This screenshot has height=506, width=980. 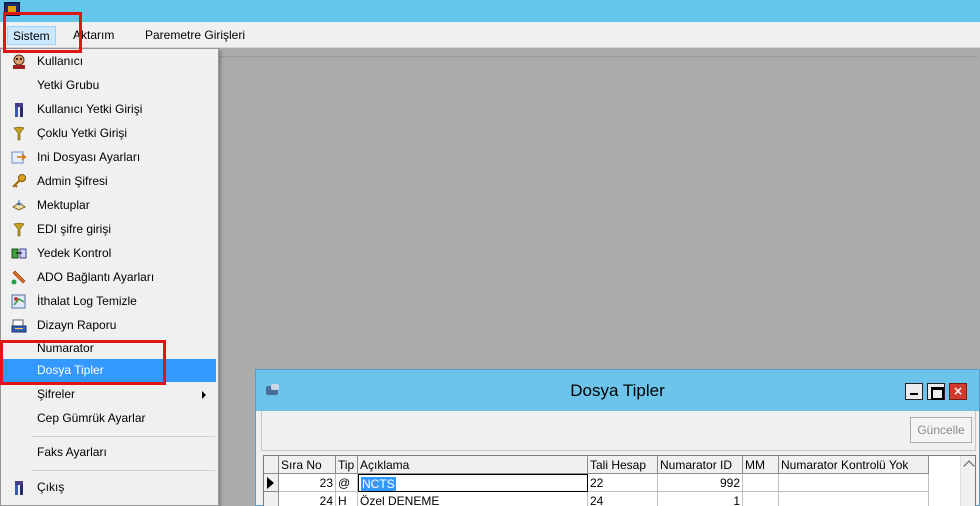 What do you see at coordinates (109, 487) in the screenshot?
I see `menu-item-cikis: Çıkış` at bounding box center [109, 487].